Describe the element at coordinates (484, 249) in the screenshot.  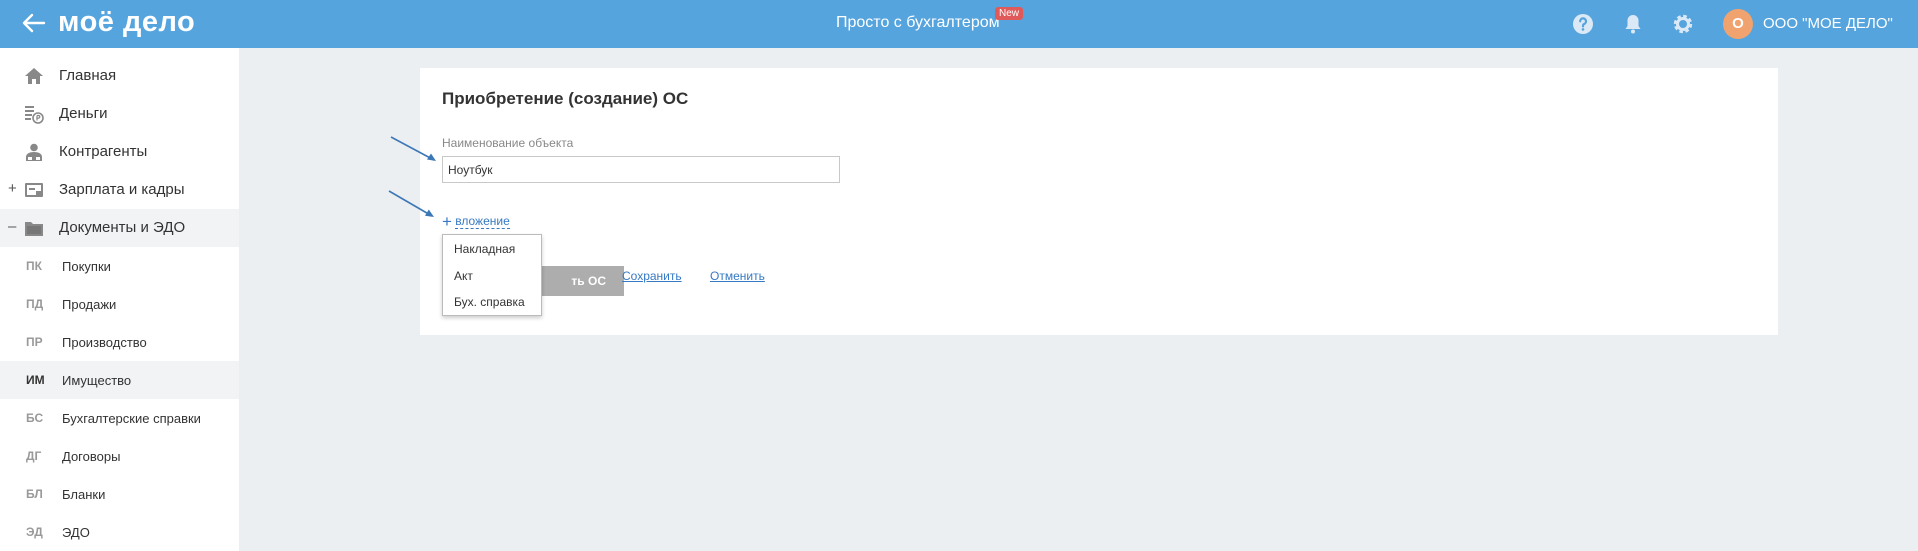
I see `dropdown-item-invoice: Накладная` at that location.